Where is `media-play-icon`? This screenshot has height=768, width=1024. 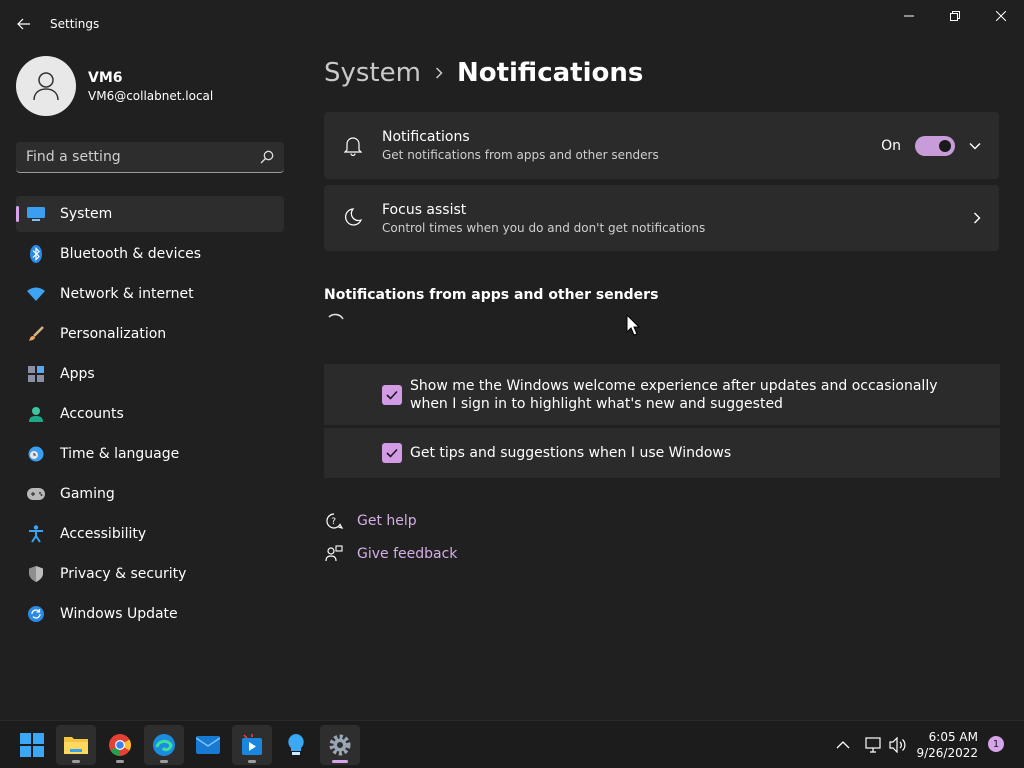
media-play-icon is located at coordinates (252, 744).